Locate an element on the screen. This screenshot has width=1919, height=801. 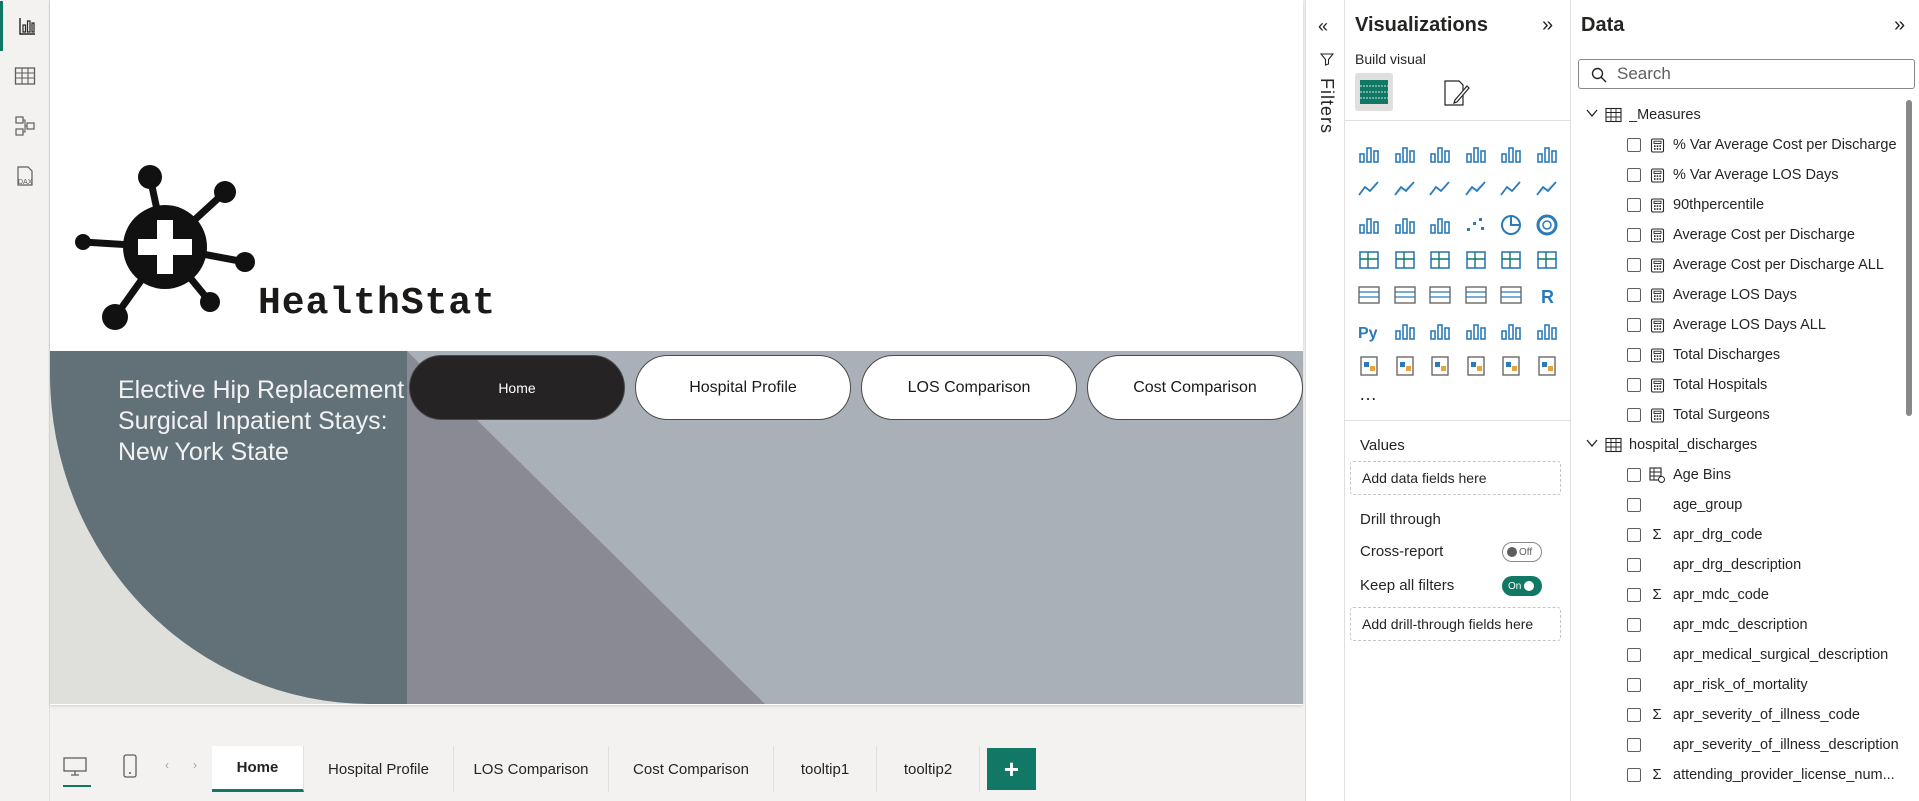
field-row: Σapr_mdc_code is located at coordinates (1741, 595).